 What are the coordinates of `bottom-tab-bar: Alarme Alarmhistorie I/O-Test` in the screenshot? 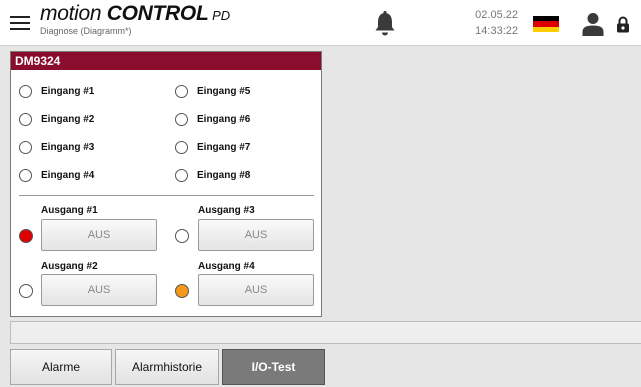 It's located at (320, 365).